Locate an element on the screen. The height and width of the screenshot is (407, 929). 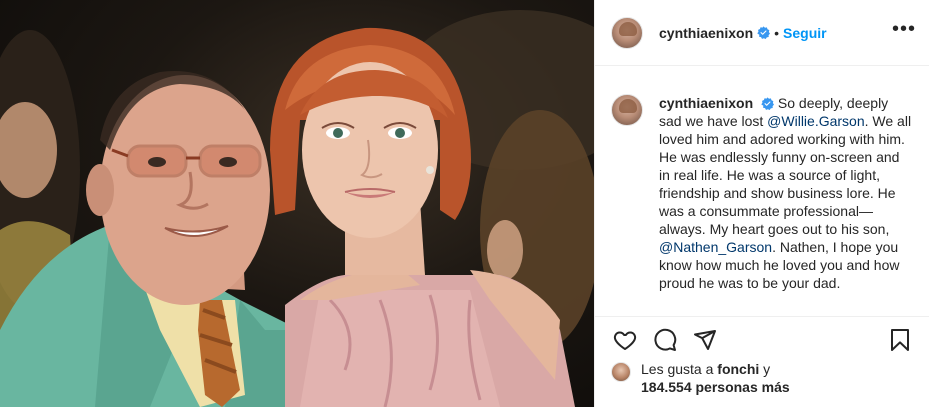
comment-button is located at coordinates (665, 340).